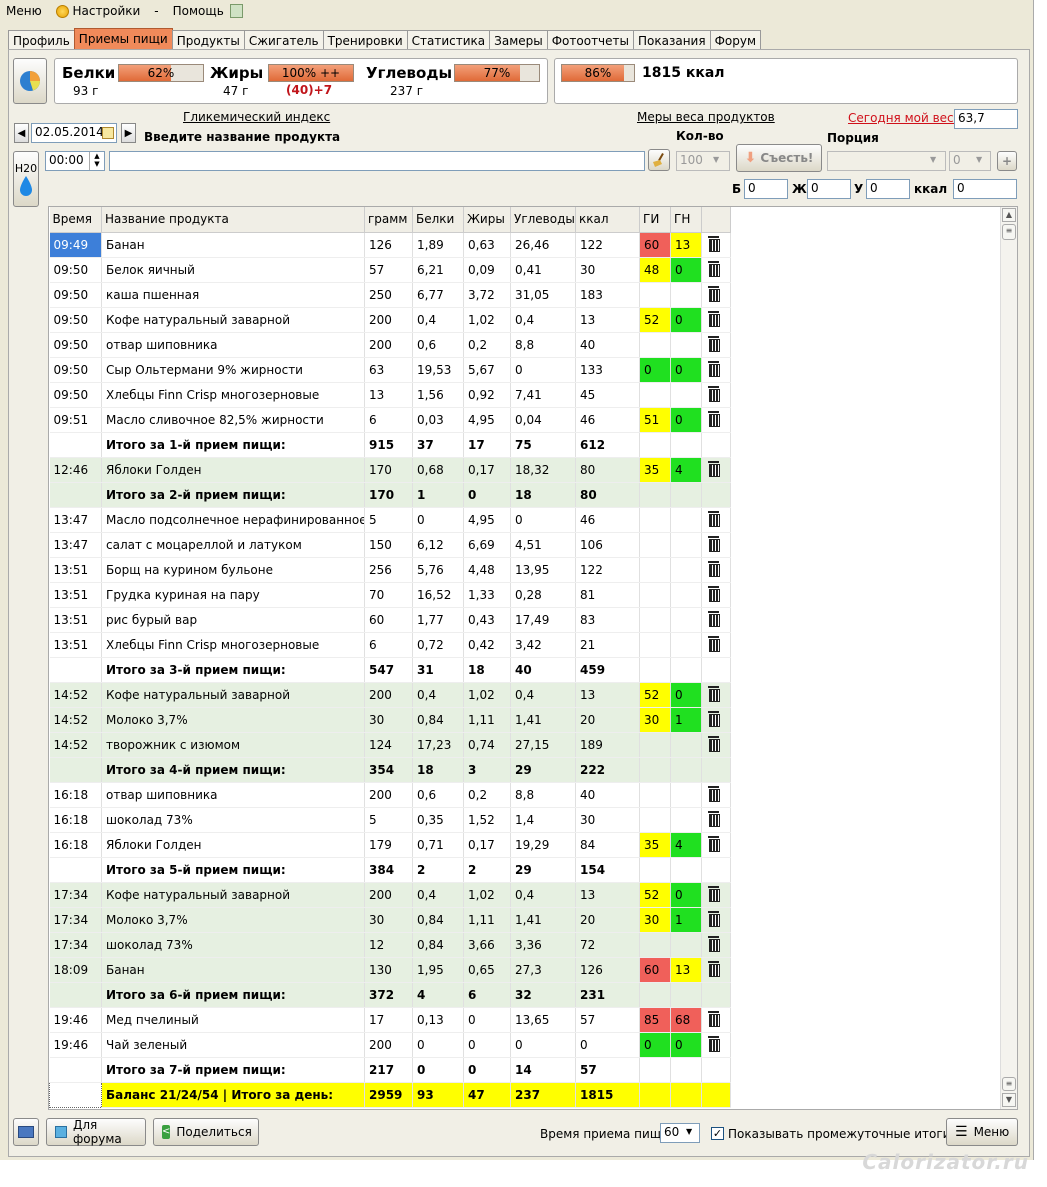  I want to click on table-row: 19:46 Чай зеленый 200 0 0 0 0 0 0, so click(390, 1045).